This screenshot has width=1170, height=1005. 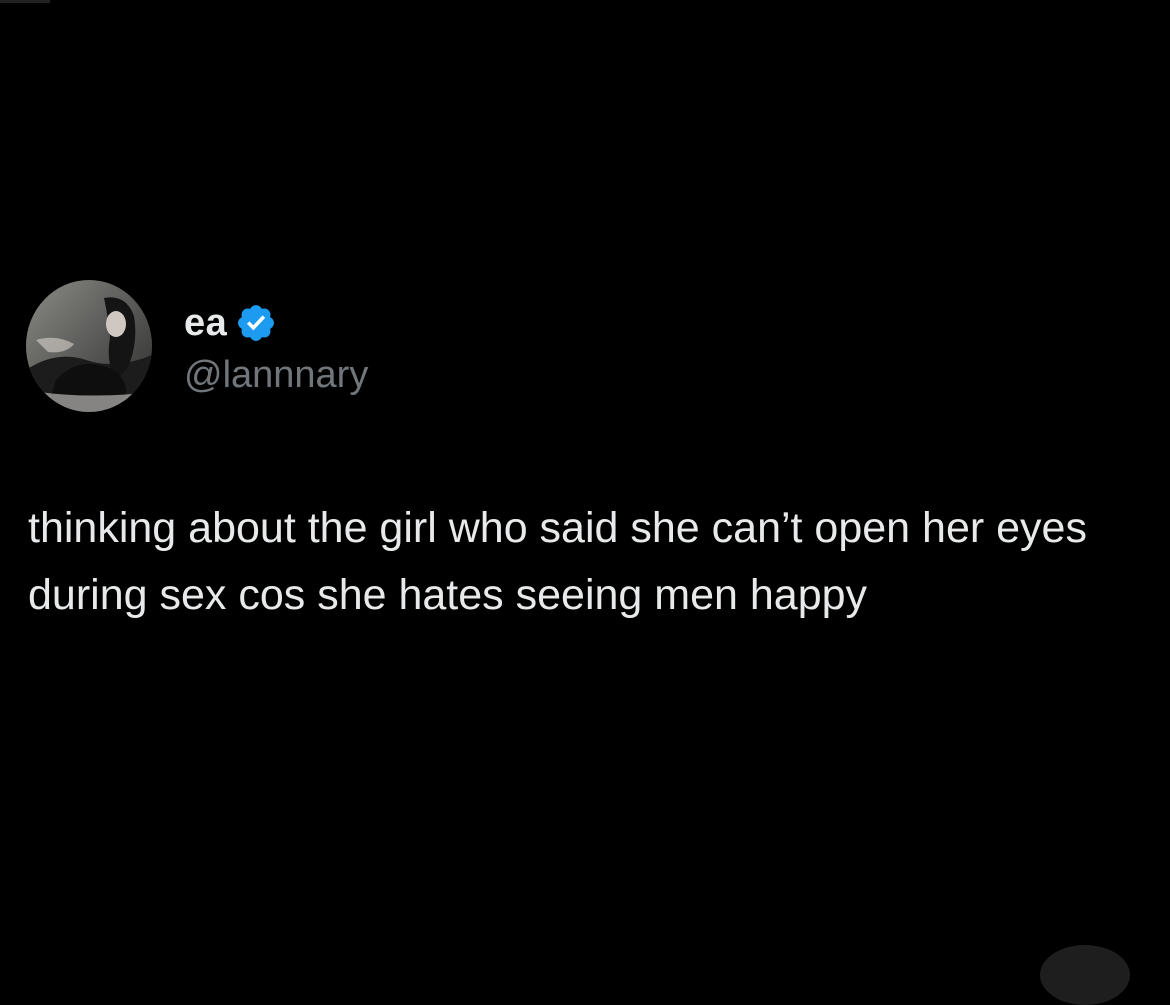 What do you see at coordinates (205, 323) in the screenshot?
I see `display-name: ea` at bounding box center [205, 323].